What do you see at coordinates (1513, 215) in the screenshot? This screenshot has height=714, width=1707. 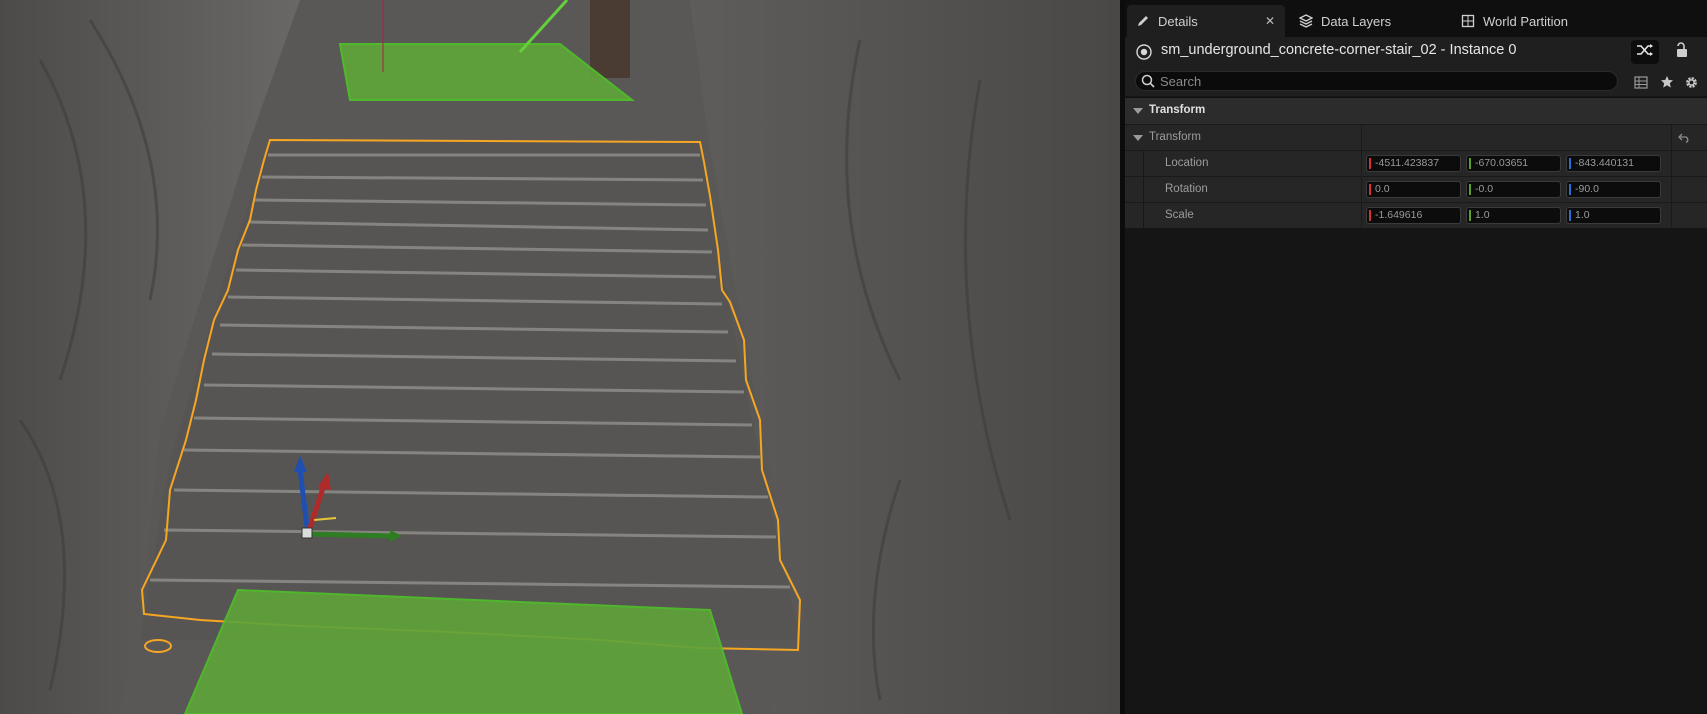 I see `scale-y-field: 1.0` at bounding box center [1513, 215].